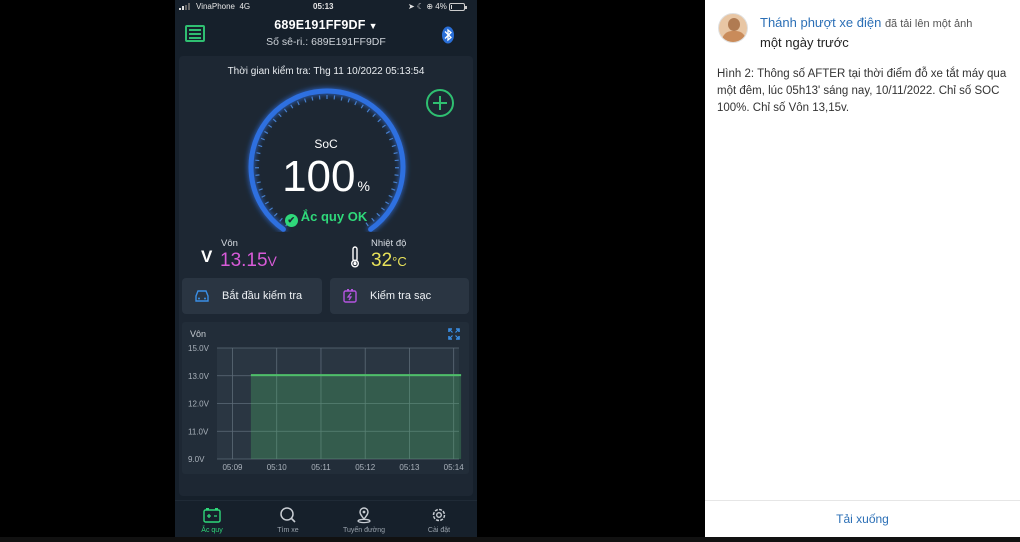 The height and width of the screenshot is (542, 1020). Describe the element at coordinates (734, 36) in the screenshot. I see `avatar-body` at that location.